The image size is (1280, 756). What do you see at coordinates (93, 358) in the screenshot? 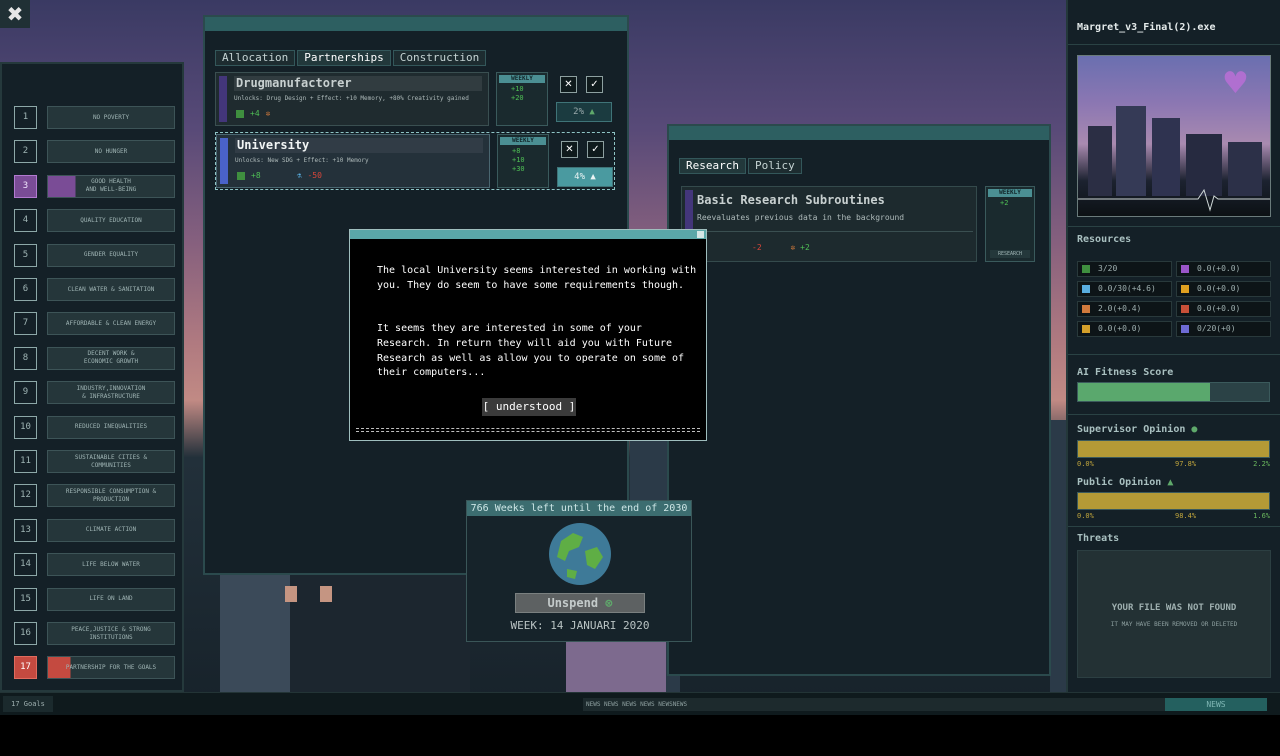
I see `goal-item-8: 8 DECENT WORK & ECONOMIC GROWTH` at bounding box center [93, 358].